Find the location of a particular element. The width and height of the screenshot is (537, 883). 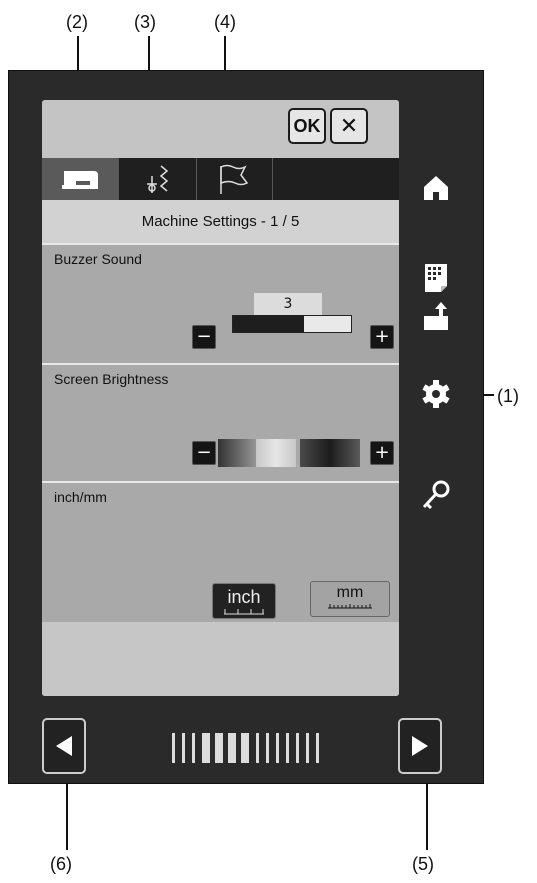

inch-button: inch is located at coordinates (244, 601).